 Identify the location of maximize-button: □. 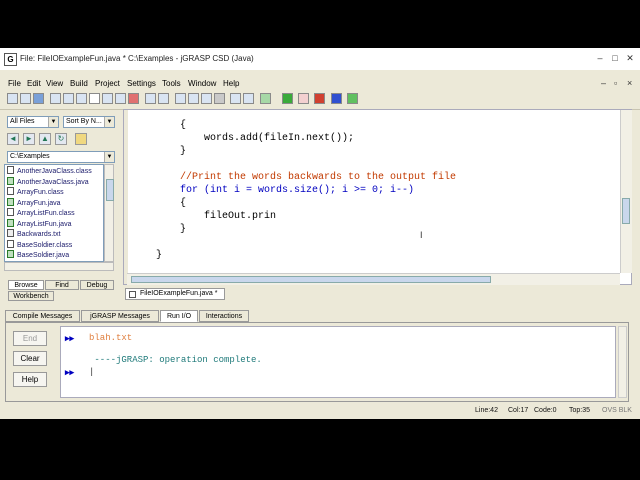
(615, 58).